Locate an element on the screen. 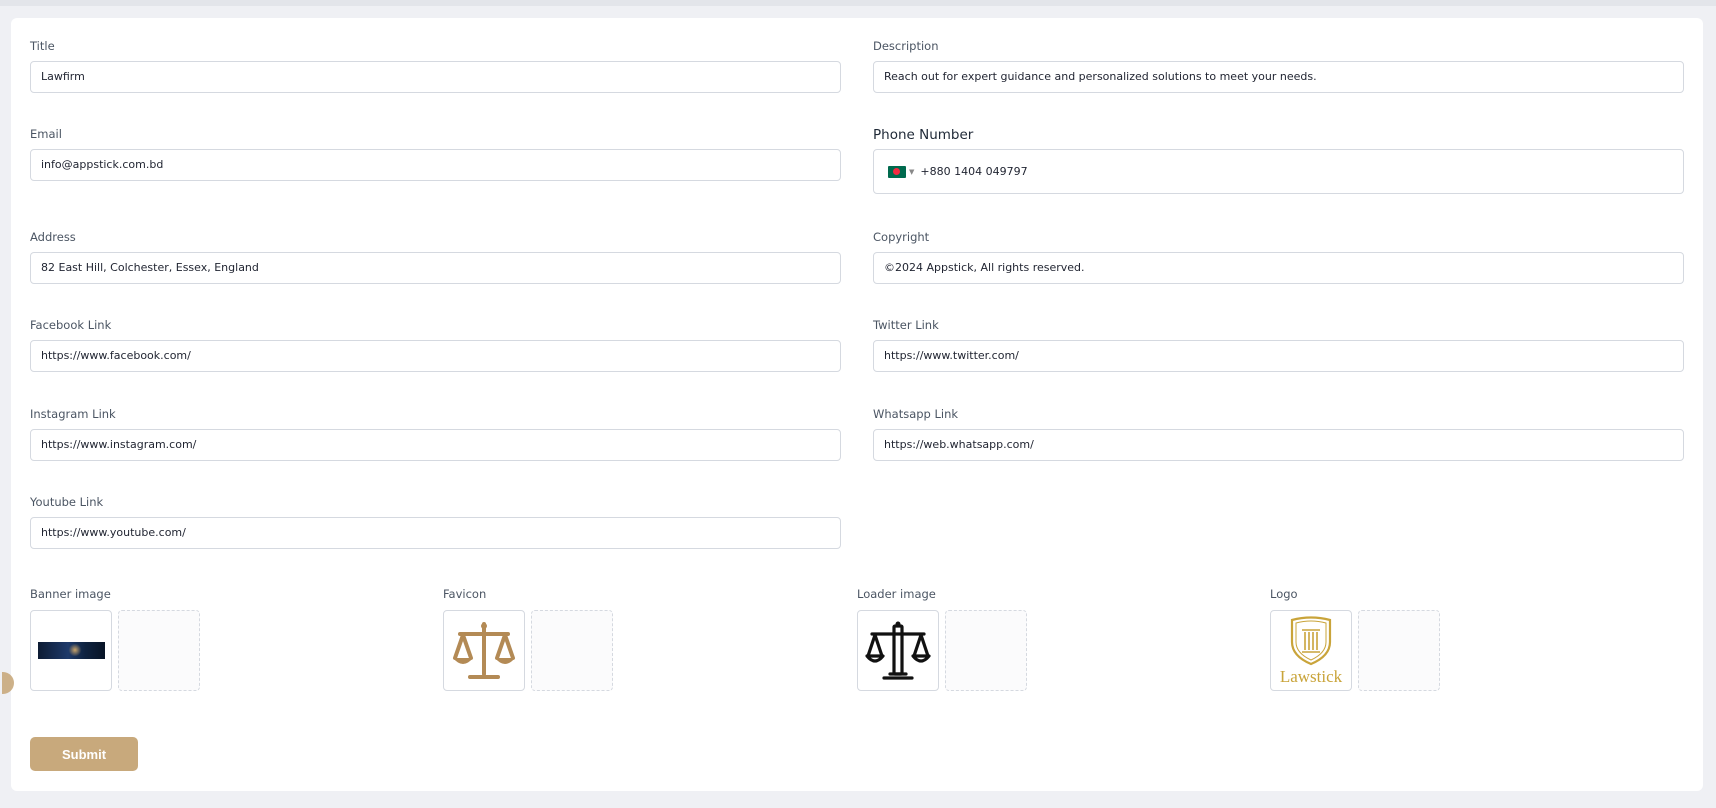 The height and width of the screenshot is (808, 1716). youtube-input: https://www.youtube.com/ is located at coordinates (435, 533).